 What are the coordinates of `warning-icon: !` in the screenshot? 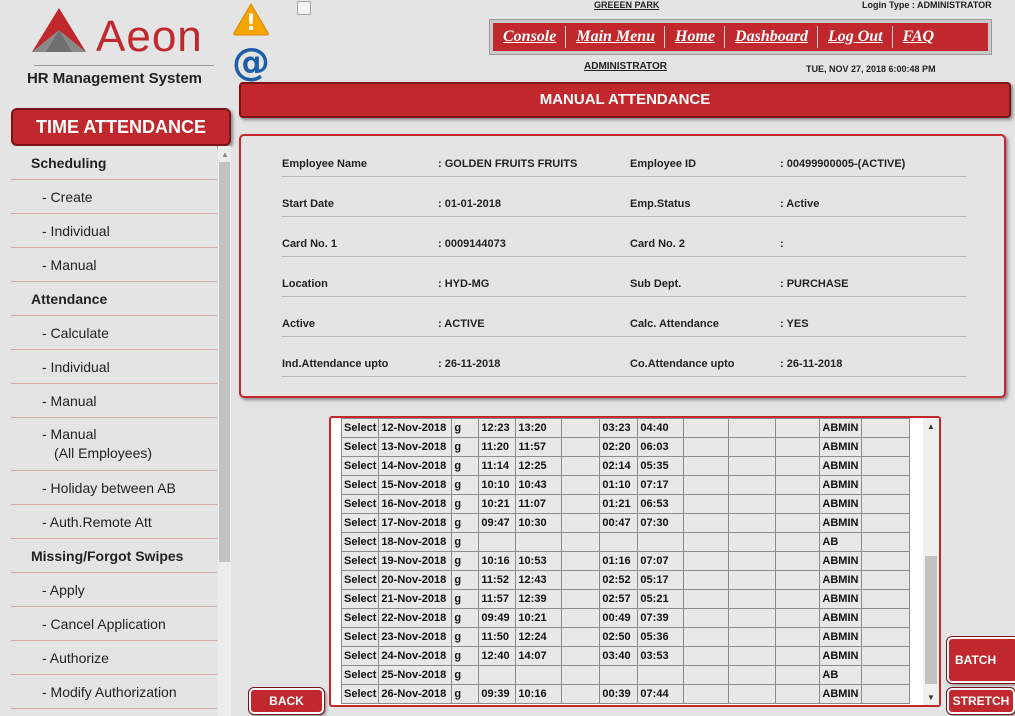 It's located at (251, 21).